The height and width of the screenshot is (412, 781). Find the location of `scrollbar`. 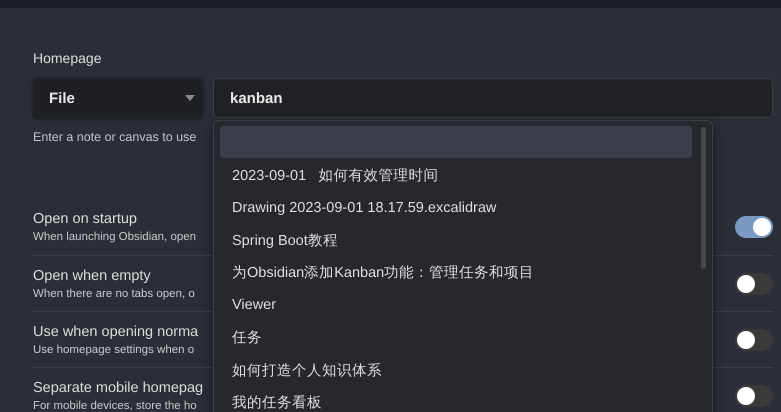

scrollbar is located at coordinates (703, 198).